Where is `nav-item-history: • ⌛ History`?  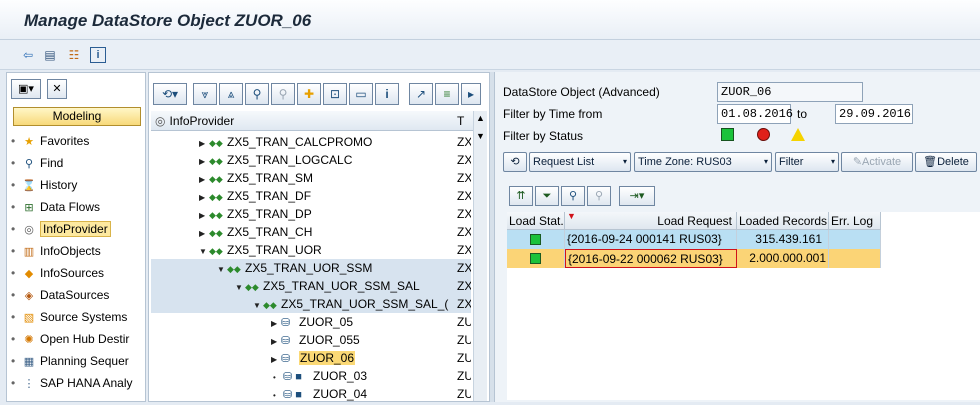 nav-item-history: • ⌛ History is located at coordinates (78, 185).